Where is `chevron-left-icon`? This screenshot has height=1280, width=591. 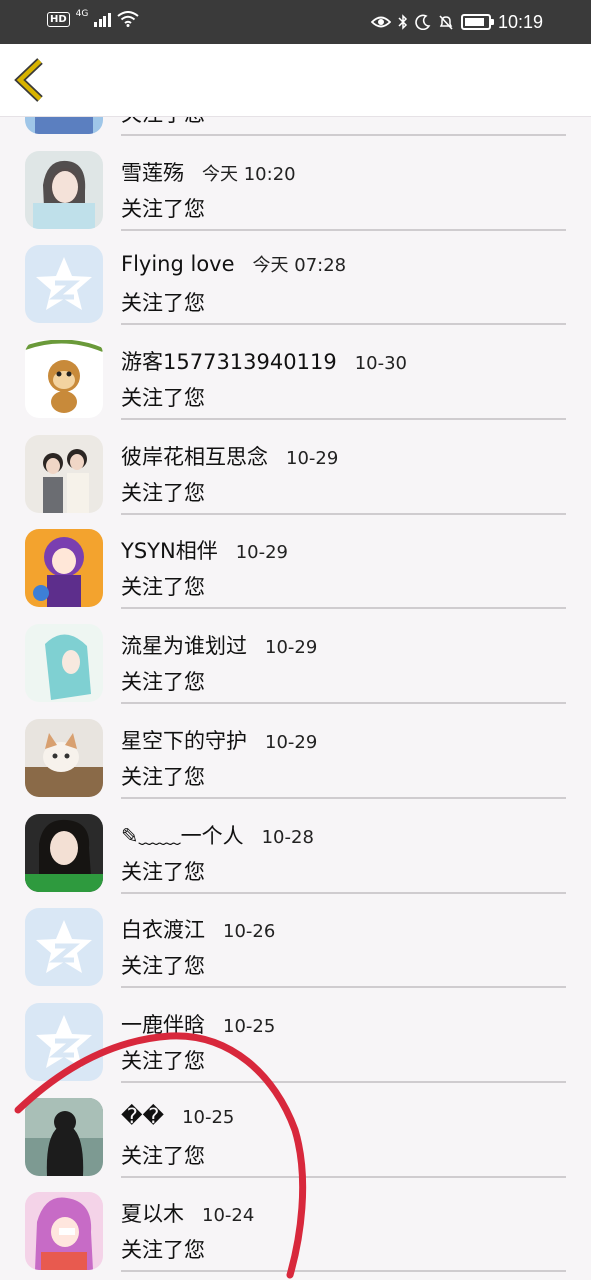
chevron-left-icon is located at coordinates (28, 80).